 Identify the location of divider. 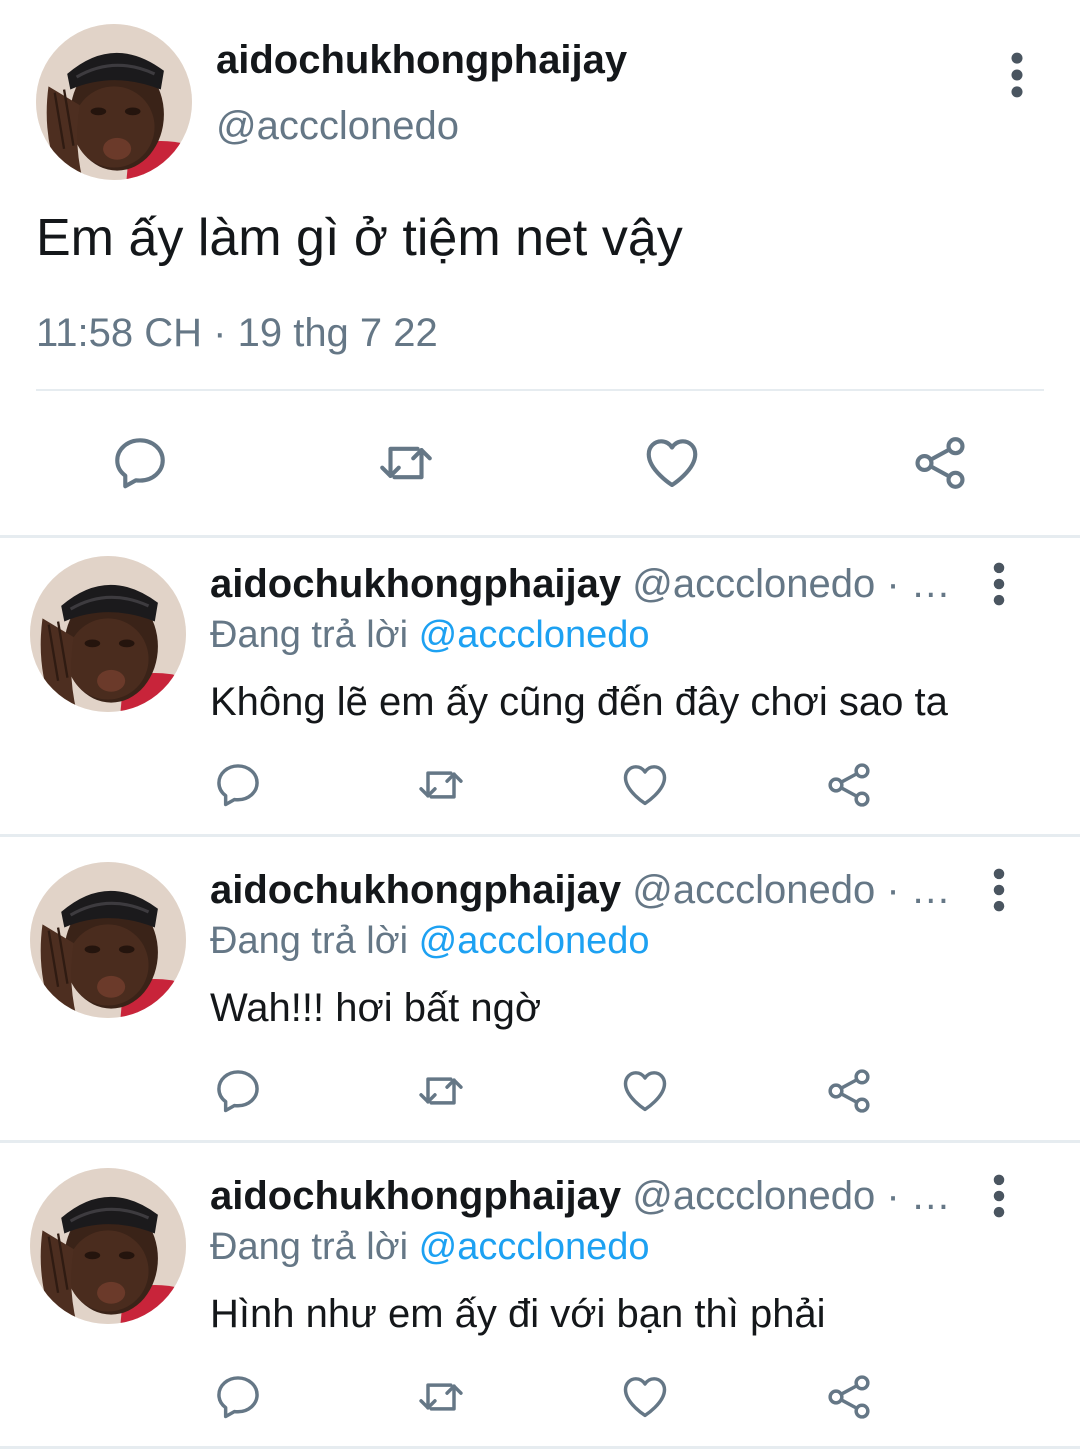
(540, 390).